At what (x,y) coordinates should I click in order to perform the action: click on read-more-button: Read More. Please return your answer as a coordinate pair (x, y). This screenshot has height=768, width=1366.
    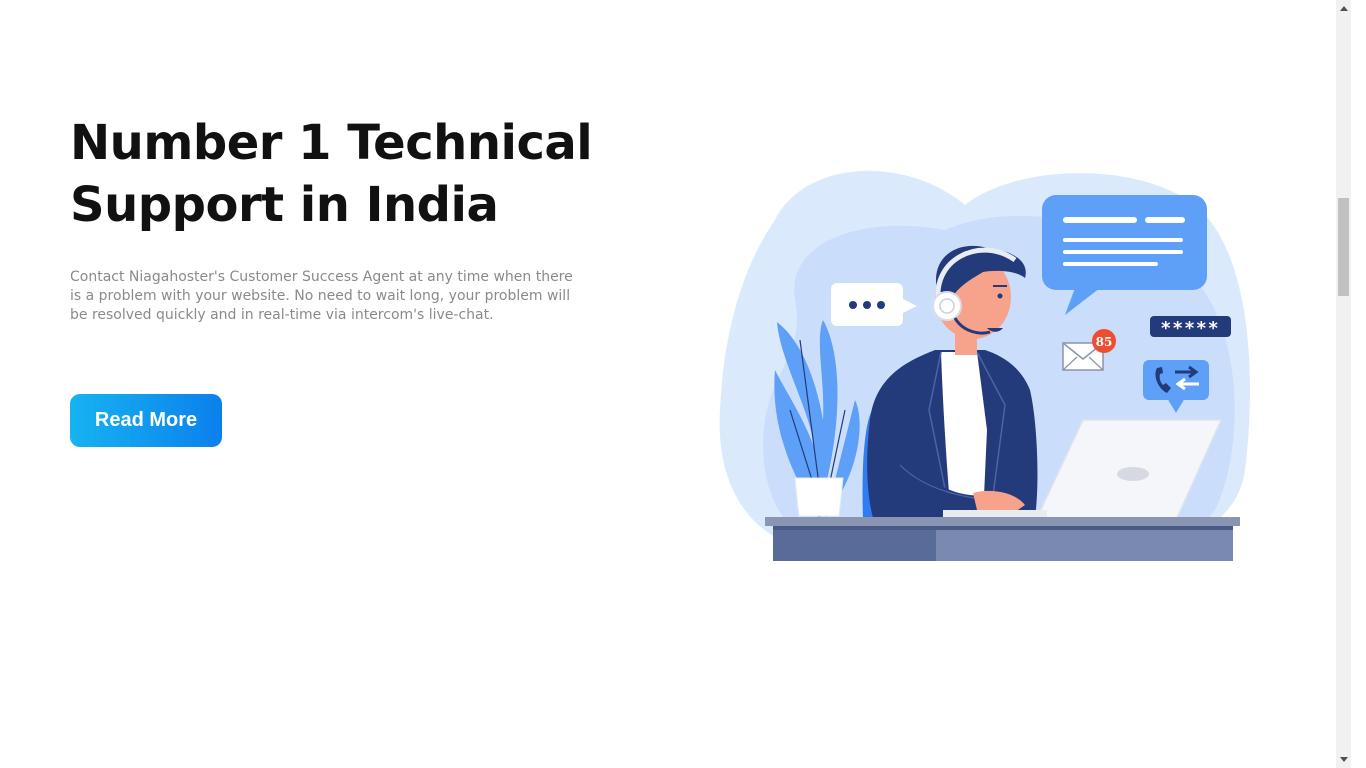
    Looking at the image, I should click on (146, 420).